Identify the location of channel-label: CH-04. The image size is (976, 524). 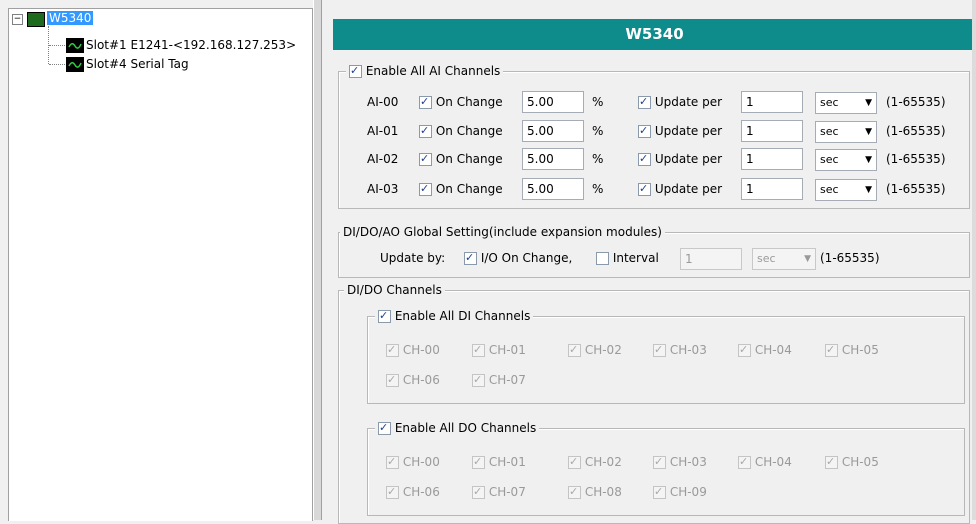
(773, 462).